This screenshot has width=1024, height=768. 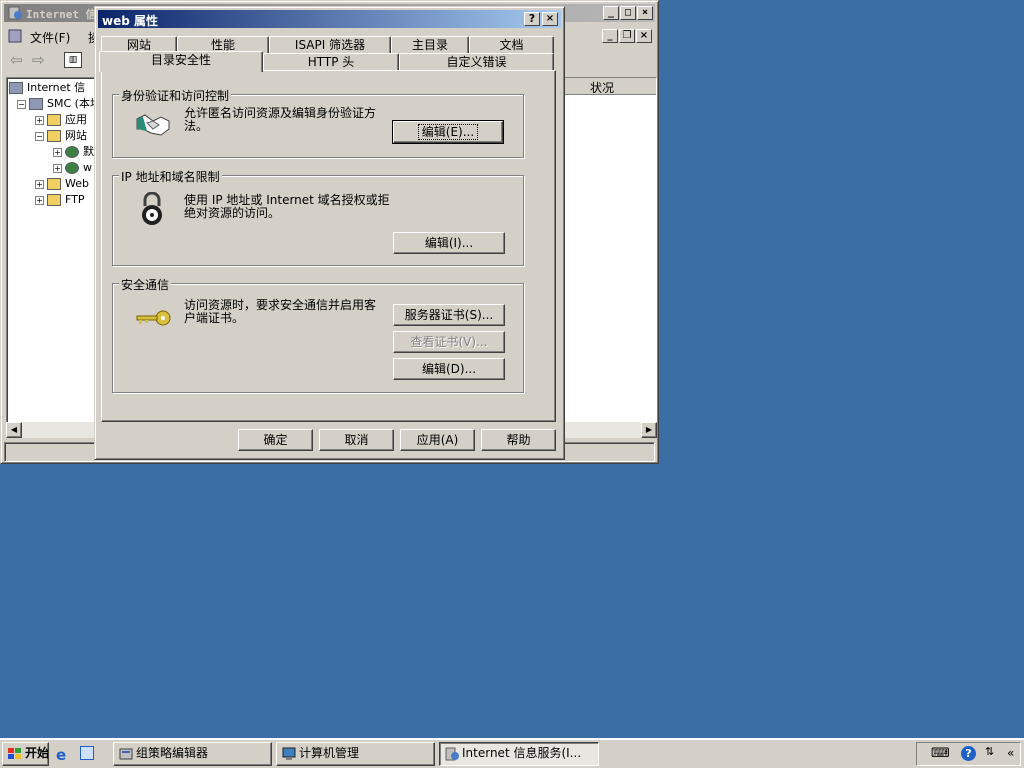 I want to click on handshake-icon, so click(x=153, y=125).